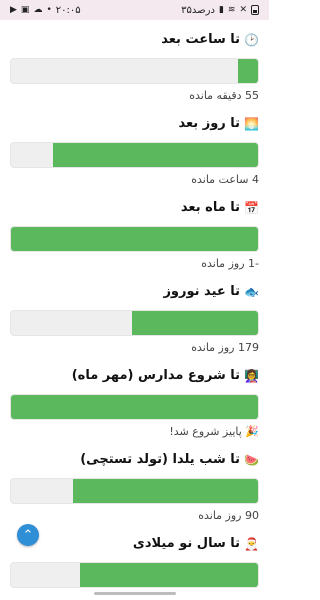 The height and width of the screenshot is (600, 320). I want to click on countdown-item: 📅 تا ماه بعد -1 روز مانده, so click(134, 235).